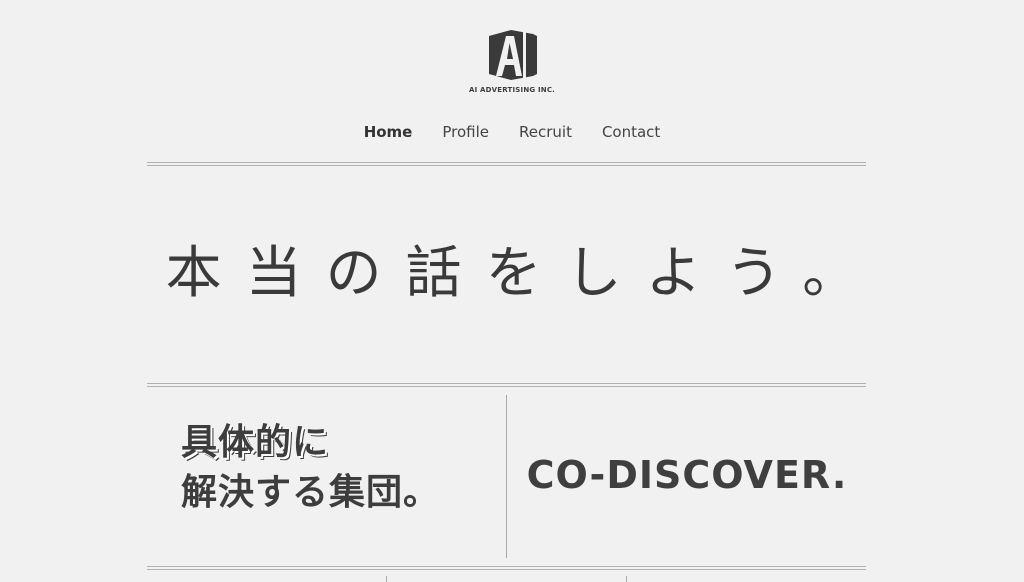 This screenshot has width=1024, height=582. Describe the element at coordinates (524, 273) in the screenshot. I see `hero-tagline: 本当の話をしよう。` at that location.